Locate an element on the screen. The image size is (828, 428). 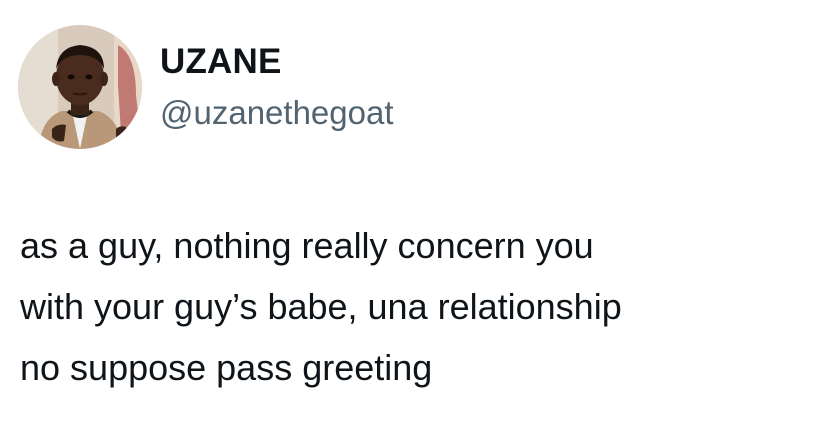
tweet-text-line-2: with your guy’s babe, una relationship is located at coordinates (321, 306).